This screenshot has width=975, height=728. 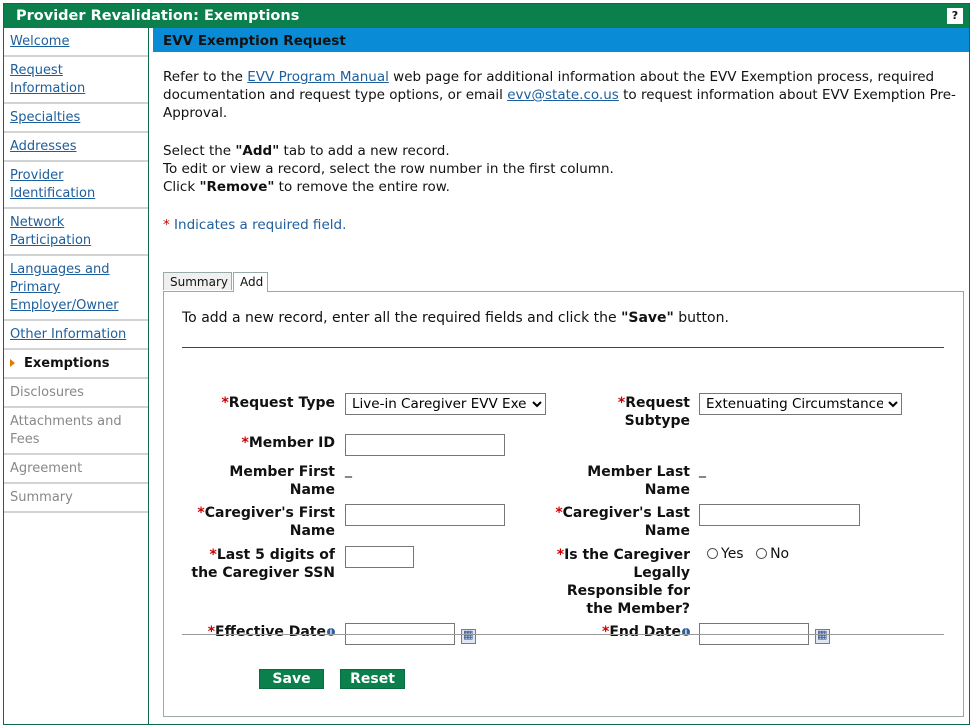 What do you see at coordinates (425, 515) in the screenshot?
I see `caregiver-first-name-input` at bounding box center [425, 515].